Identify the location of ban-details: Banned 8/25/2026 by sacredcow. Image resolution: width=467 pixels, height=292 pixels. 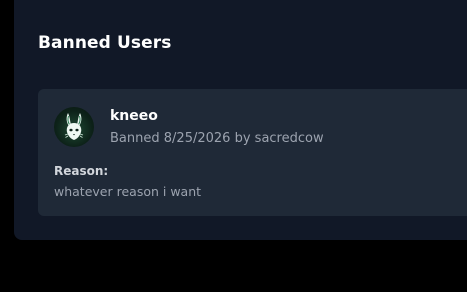
(217, 138).